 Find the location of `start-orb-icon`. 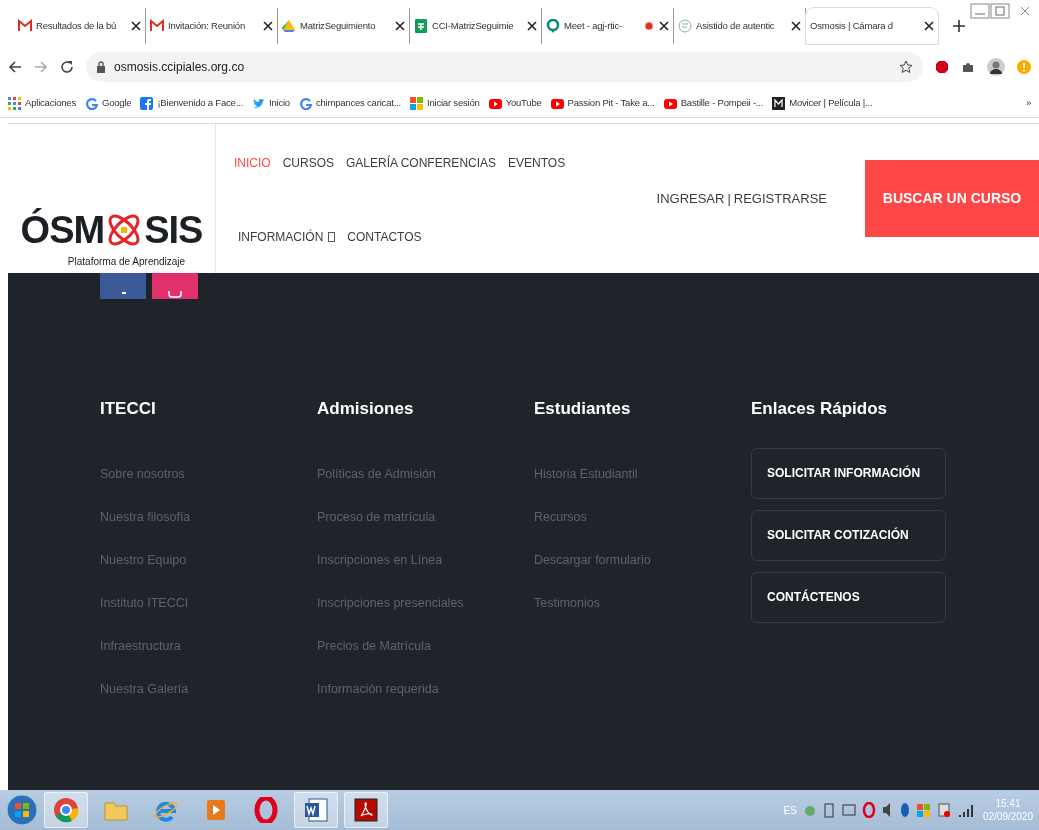

start-orb-icon is located at coordinates (22, 810).